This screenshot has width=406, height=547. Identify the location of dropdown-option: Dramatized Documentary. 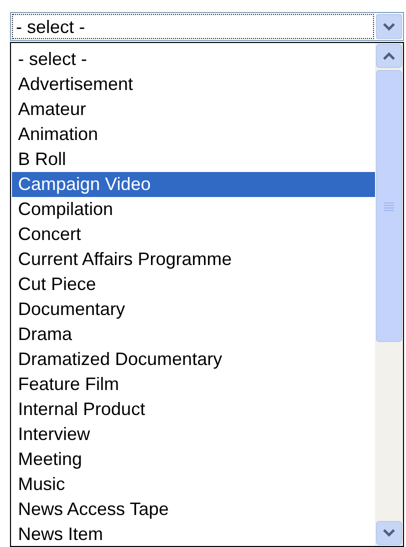
(193, 359).